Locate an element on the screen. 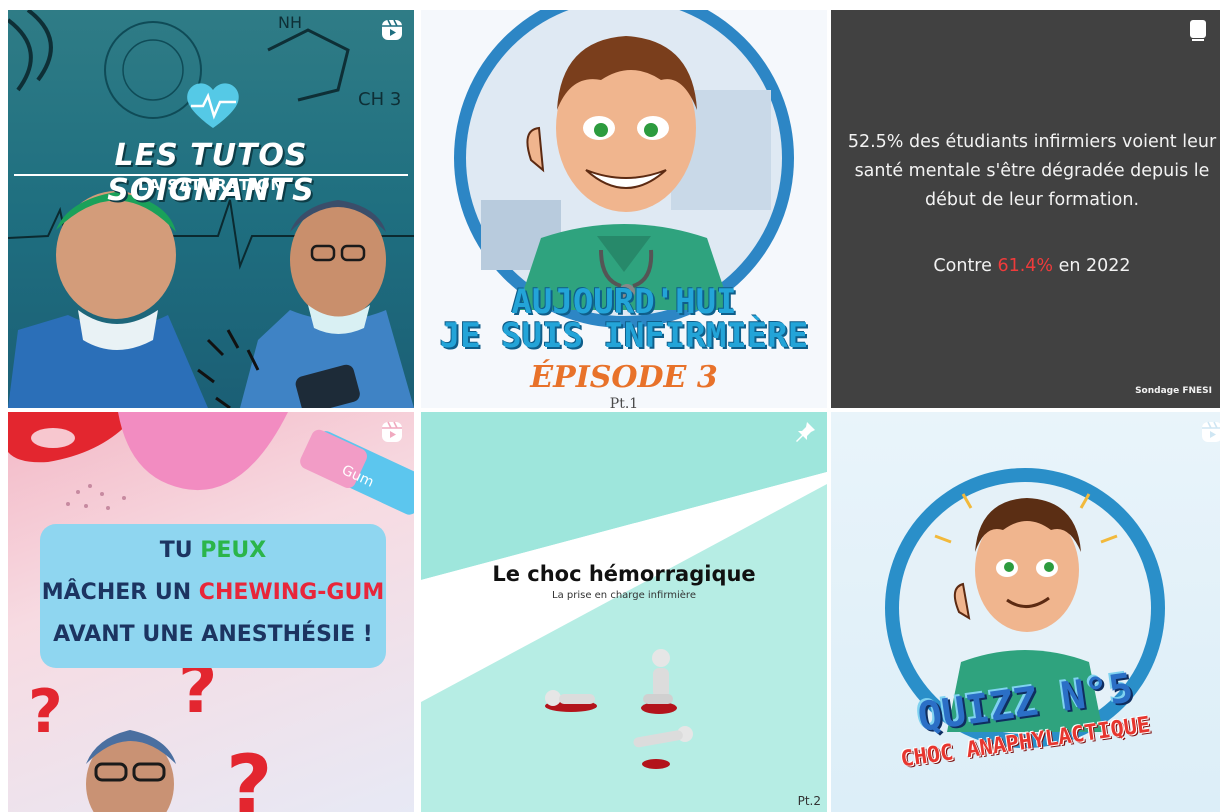 Image resolution: width=1220 pixels, height=812 pixels. post-title: LES TUTOS SOIGNANTS is located at coordinates (211, 173).